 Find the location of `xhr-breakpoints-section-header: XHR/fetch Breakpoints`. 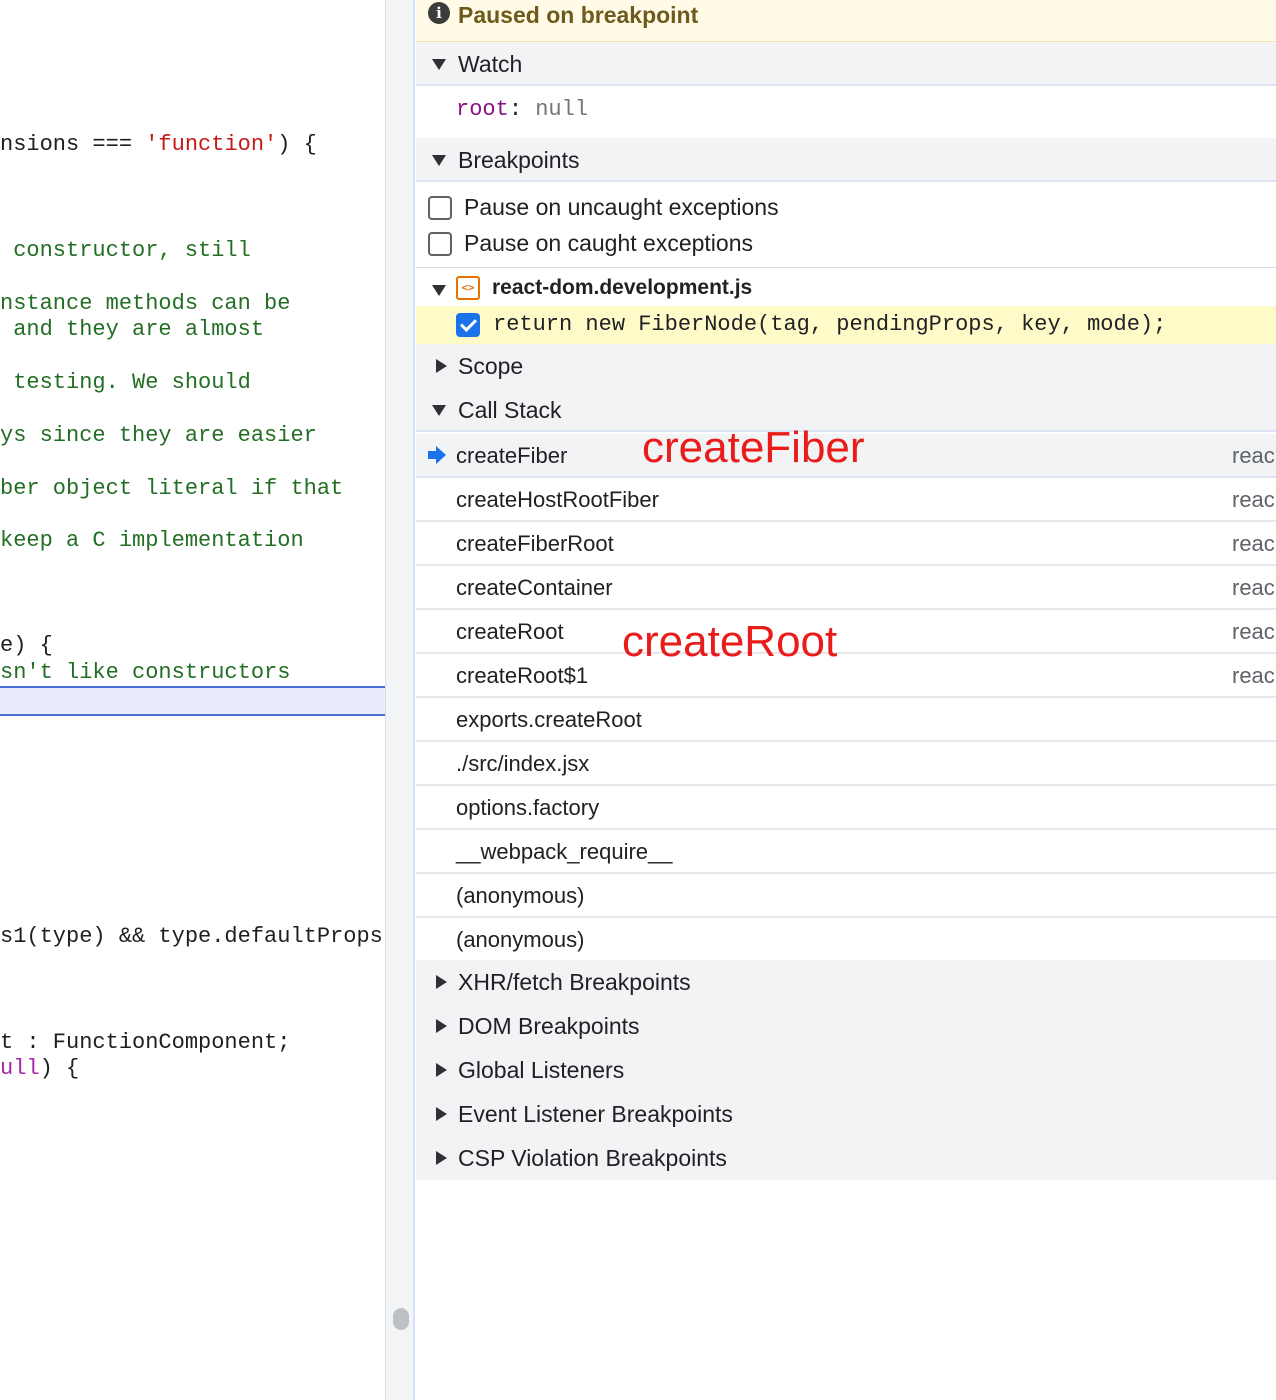

xhr-breakpoints-section-header: XHR/fetch Breakpoints is located at coordinates (846, 982).